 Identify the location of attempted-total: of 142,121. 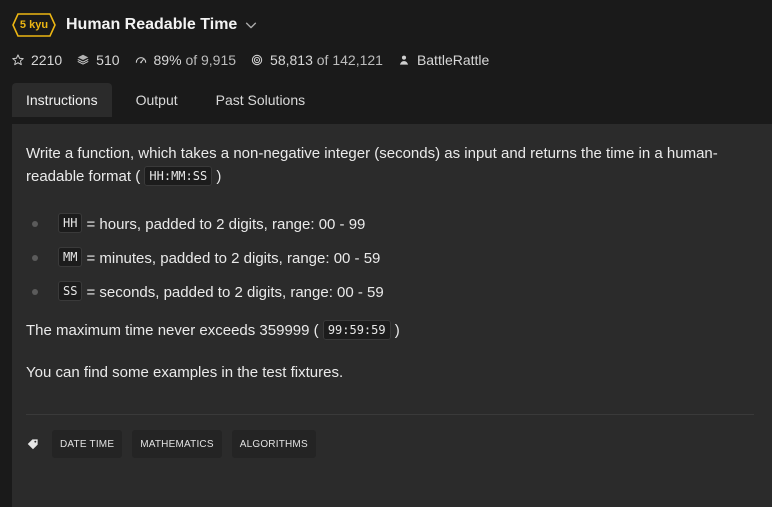
(349, 60).